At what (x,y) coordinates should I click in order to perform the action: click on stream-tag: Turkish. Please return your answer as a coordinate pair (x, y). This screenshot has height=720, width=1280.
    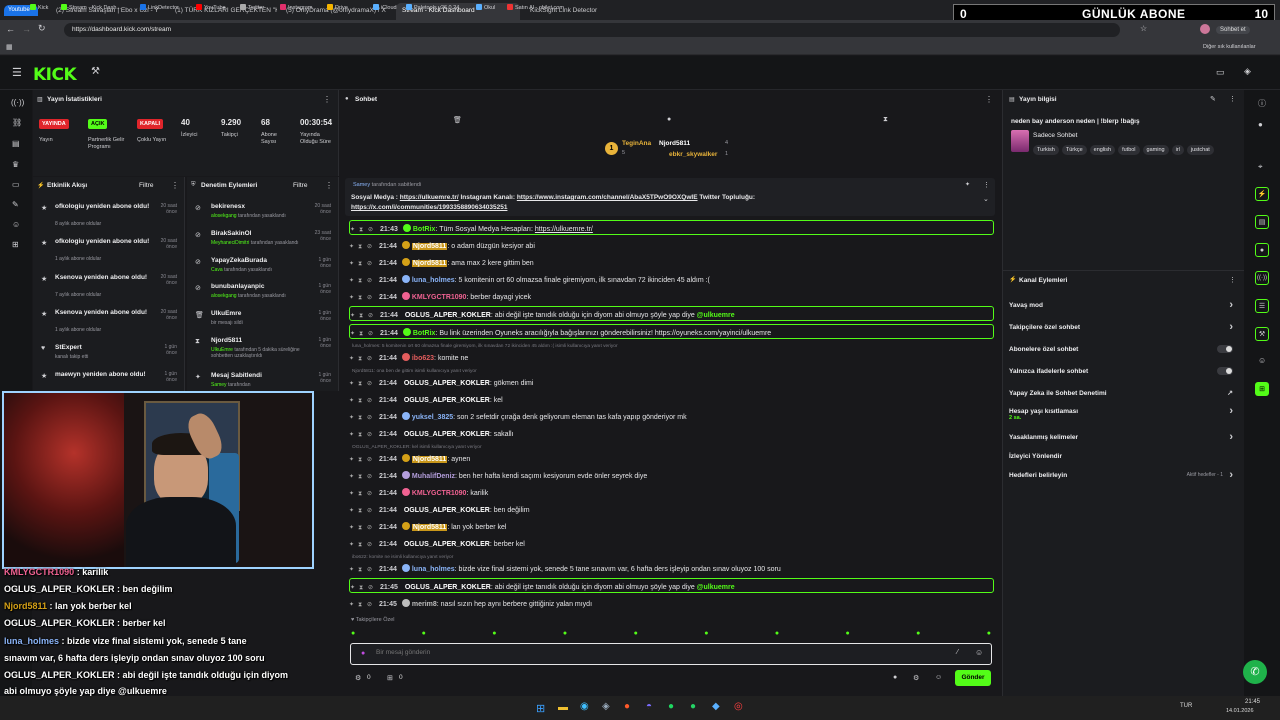
    Looking at the image, I should click on (1046, 150).